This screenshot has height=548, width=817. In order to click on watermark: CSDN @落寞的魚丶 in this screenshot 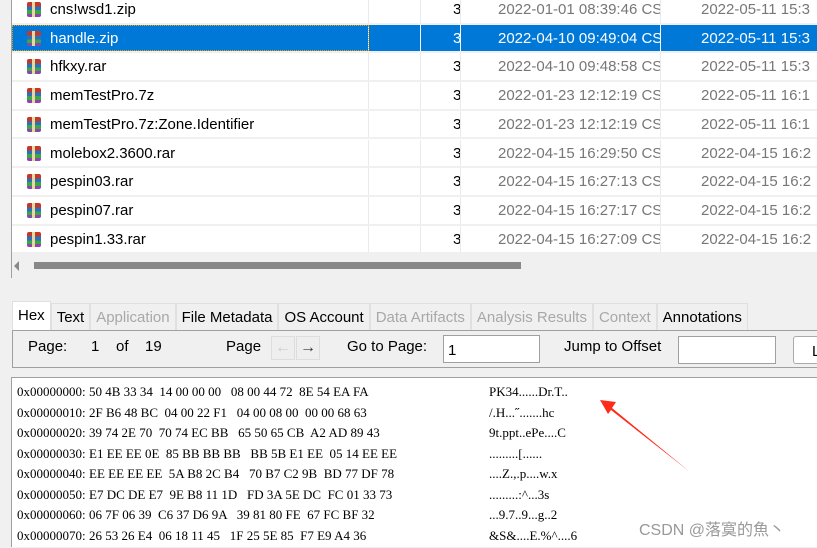, I will do `click(712, 530)`.